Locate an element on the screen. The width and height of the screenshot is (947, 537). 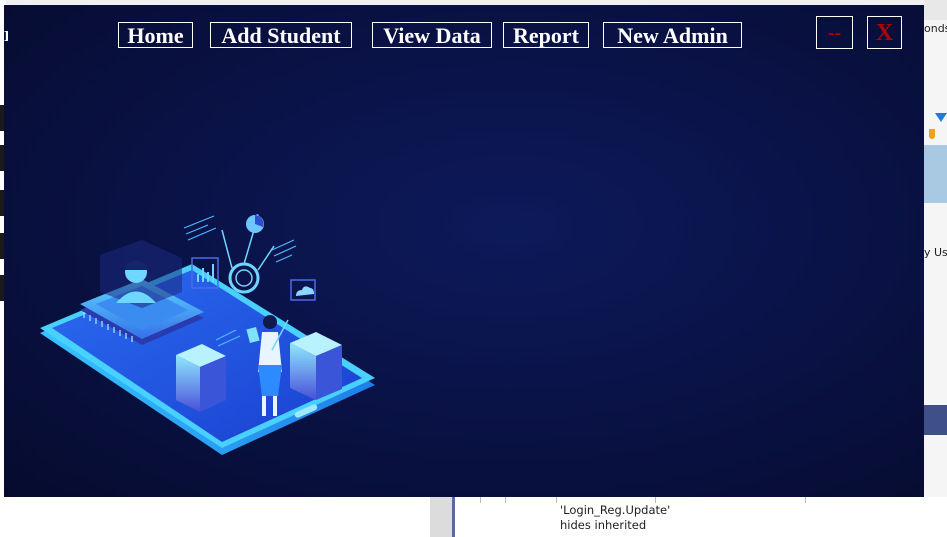
data-cube-left is located at coordinates (201, 378).